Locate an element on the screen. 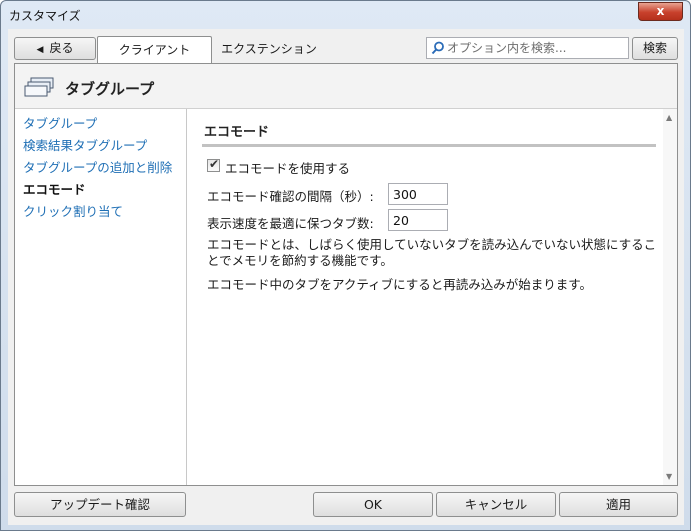  tab-count-input is located at coordinates (418, 220).